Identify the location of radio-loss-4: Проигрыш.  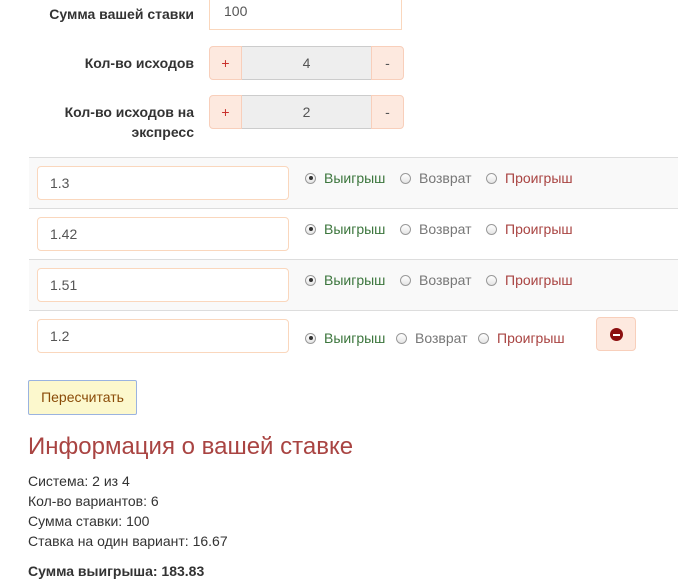
(521, 338).